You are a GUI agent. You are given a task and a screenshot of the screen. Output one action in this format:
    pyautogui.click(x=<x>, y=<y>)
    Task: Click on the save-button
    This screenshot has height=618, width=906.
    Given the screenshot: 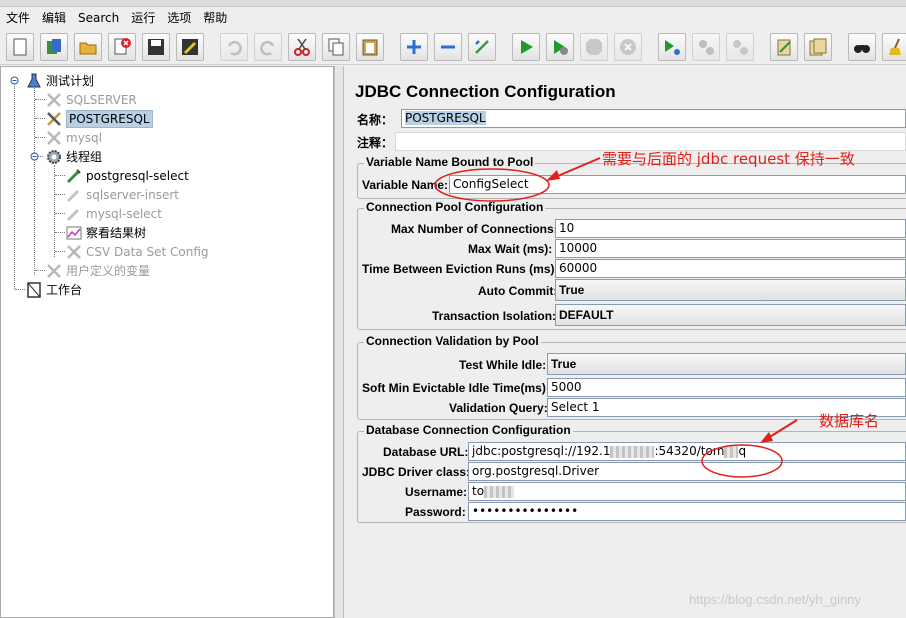 What is the action you would take?
    pyautogui.click(x=156, y=47)
    